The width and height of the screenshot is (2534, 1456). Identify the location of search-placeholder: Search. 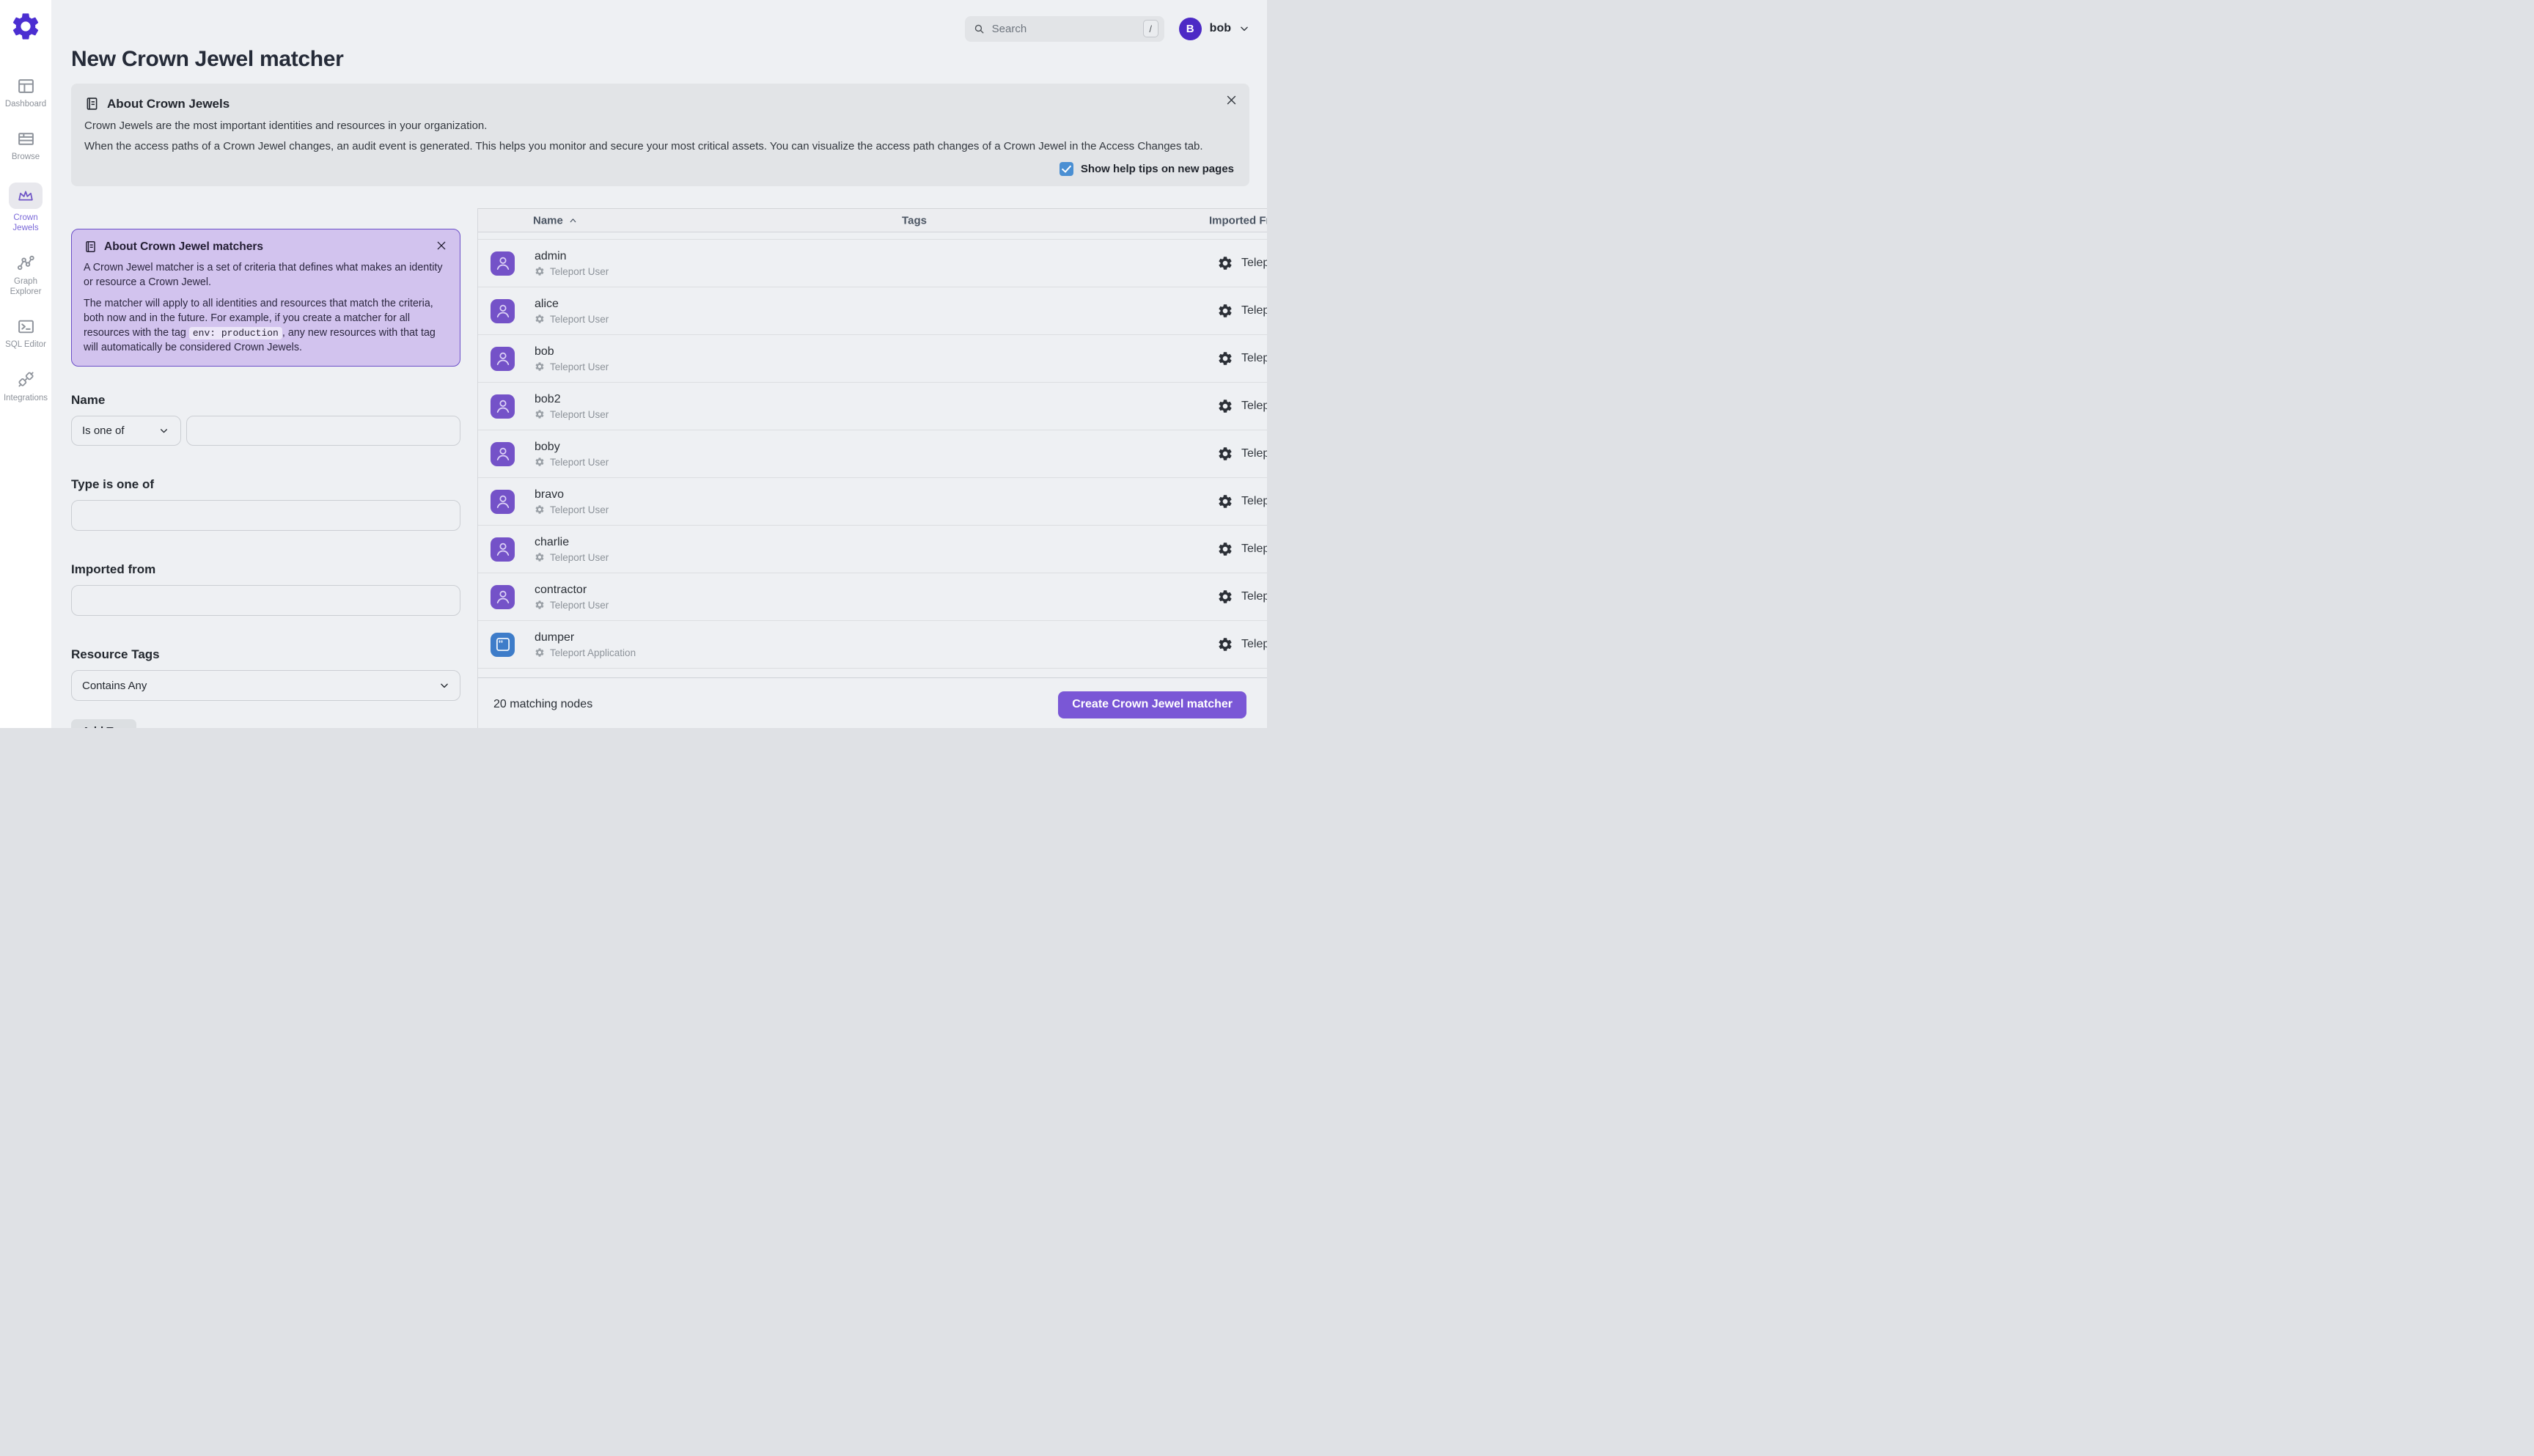
(1009, 28).